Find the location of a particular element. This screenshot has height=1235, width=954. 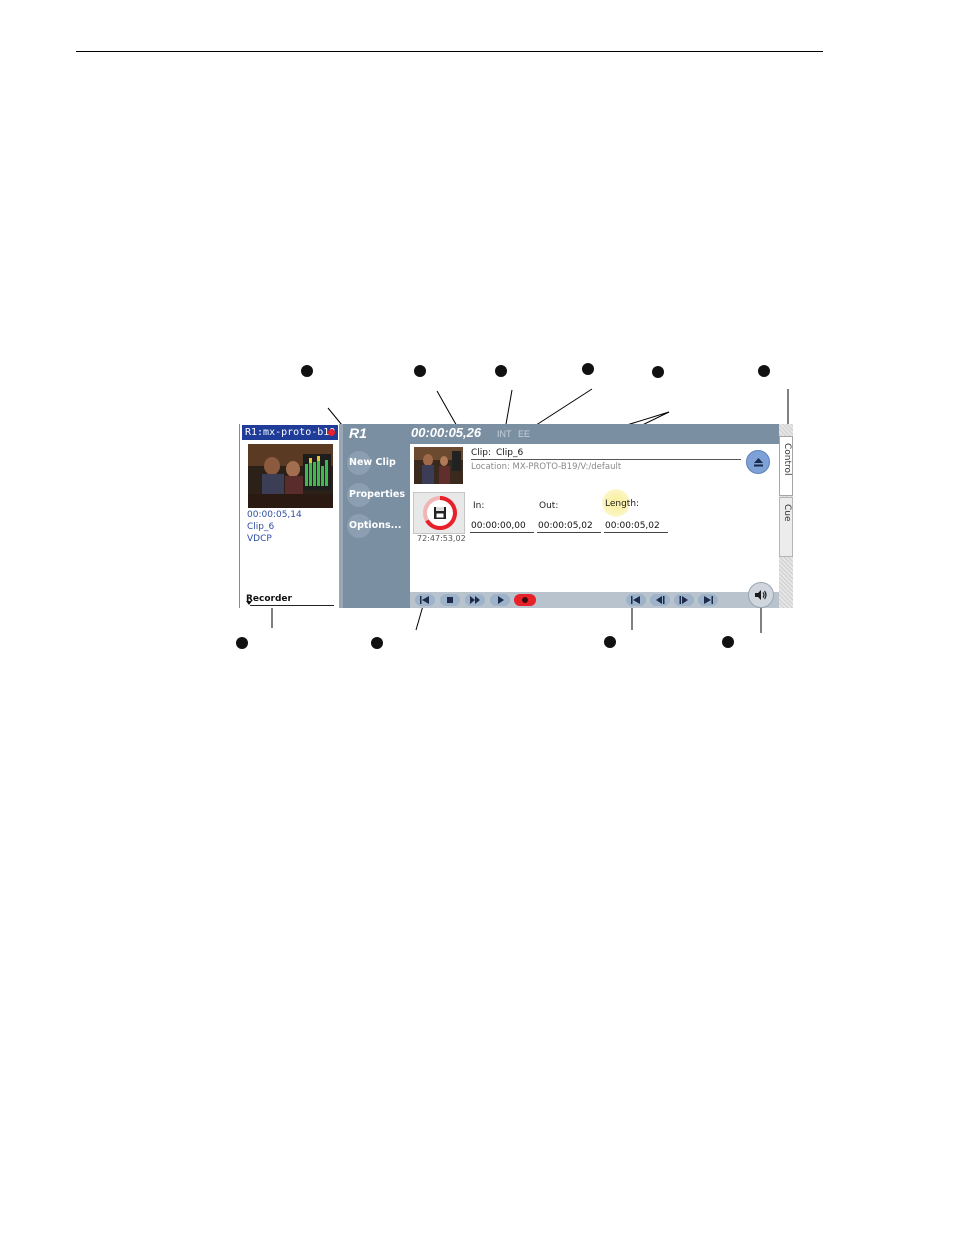

channel-title-text: R1:mx-proto-b19 is located at coordinates (290, 432).